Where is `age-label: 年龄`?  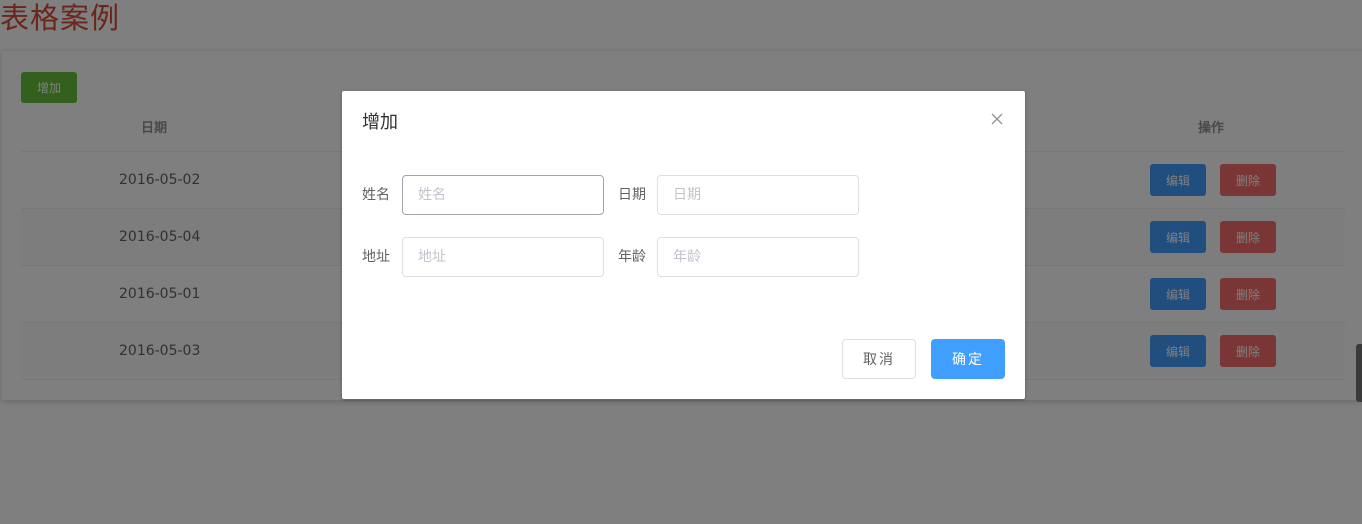
age-label: 年龄 is located at coordinates (632, 257).